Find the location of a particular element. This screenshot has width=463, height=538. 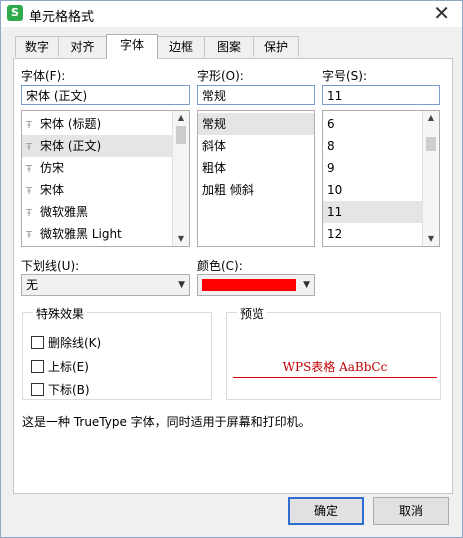

list-item: 6 is located at coordinates (373, 124).